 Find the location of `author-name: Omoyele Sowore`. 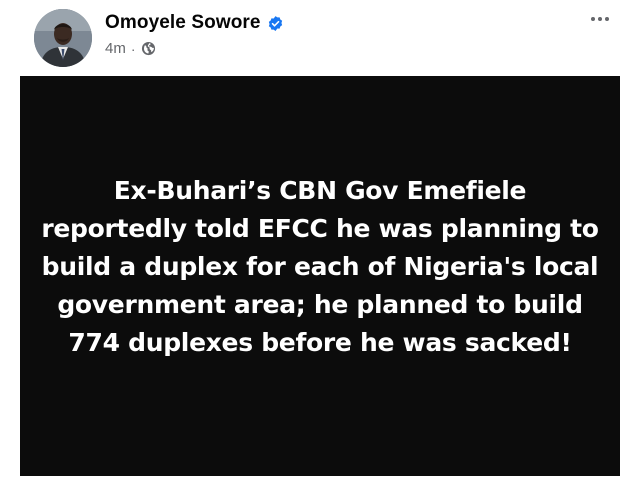

author-name: Omoyele Sowore is located at coordinates (183, 23).